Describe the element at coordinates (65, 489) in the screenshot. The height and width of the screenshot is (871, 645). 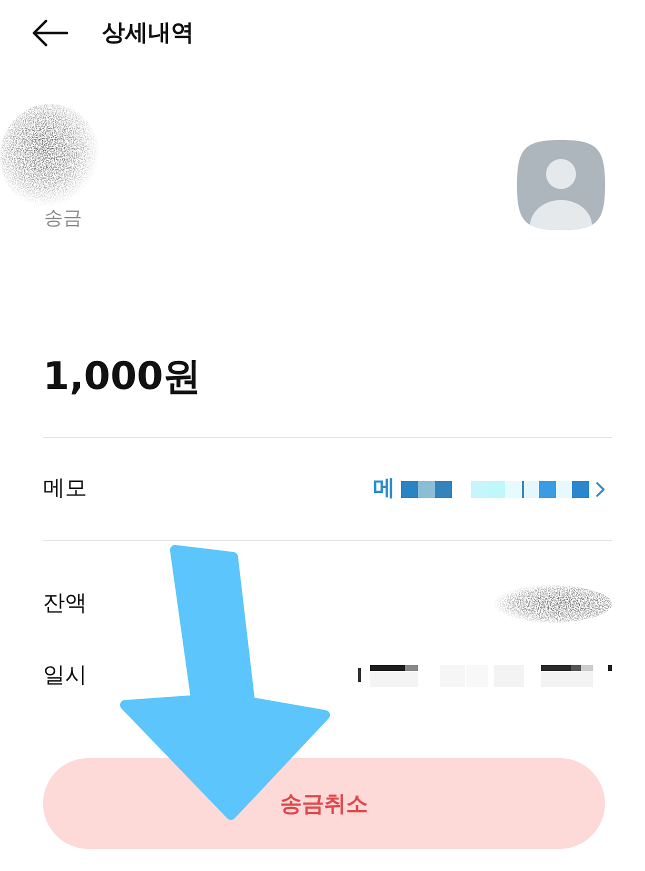
I see `detail-label: 메모` at that location.